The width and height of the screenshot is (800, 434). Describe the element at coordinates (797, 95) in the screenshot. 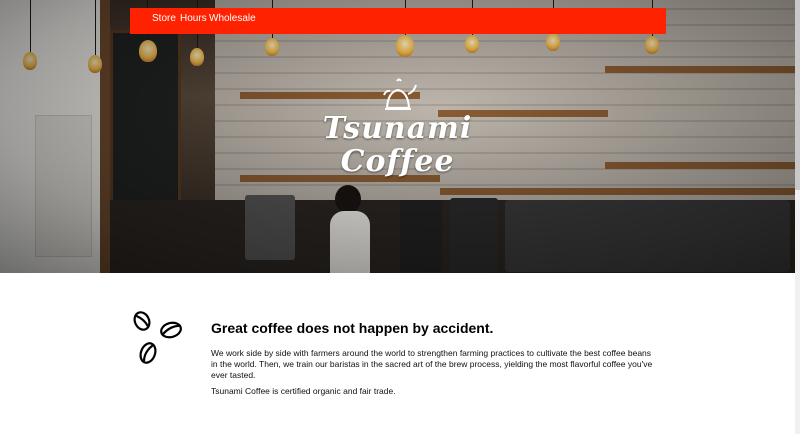

I see `scrollbar-thumb` at that location.